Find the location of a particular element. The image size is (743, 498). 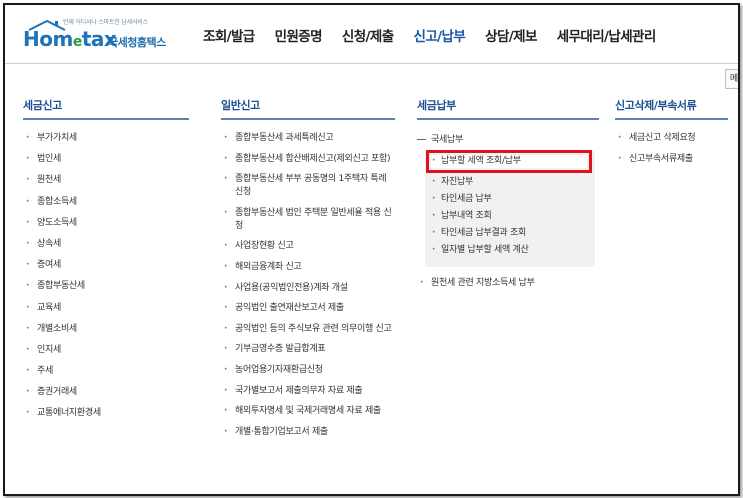

nav-filing-payment: 신고/납부 is located at coordinates (440, 37).